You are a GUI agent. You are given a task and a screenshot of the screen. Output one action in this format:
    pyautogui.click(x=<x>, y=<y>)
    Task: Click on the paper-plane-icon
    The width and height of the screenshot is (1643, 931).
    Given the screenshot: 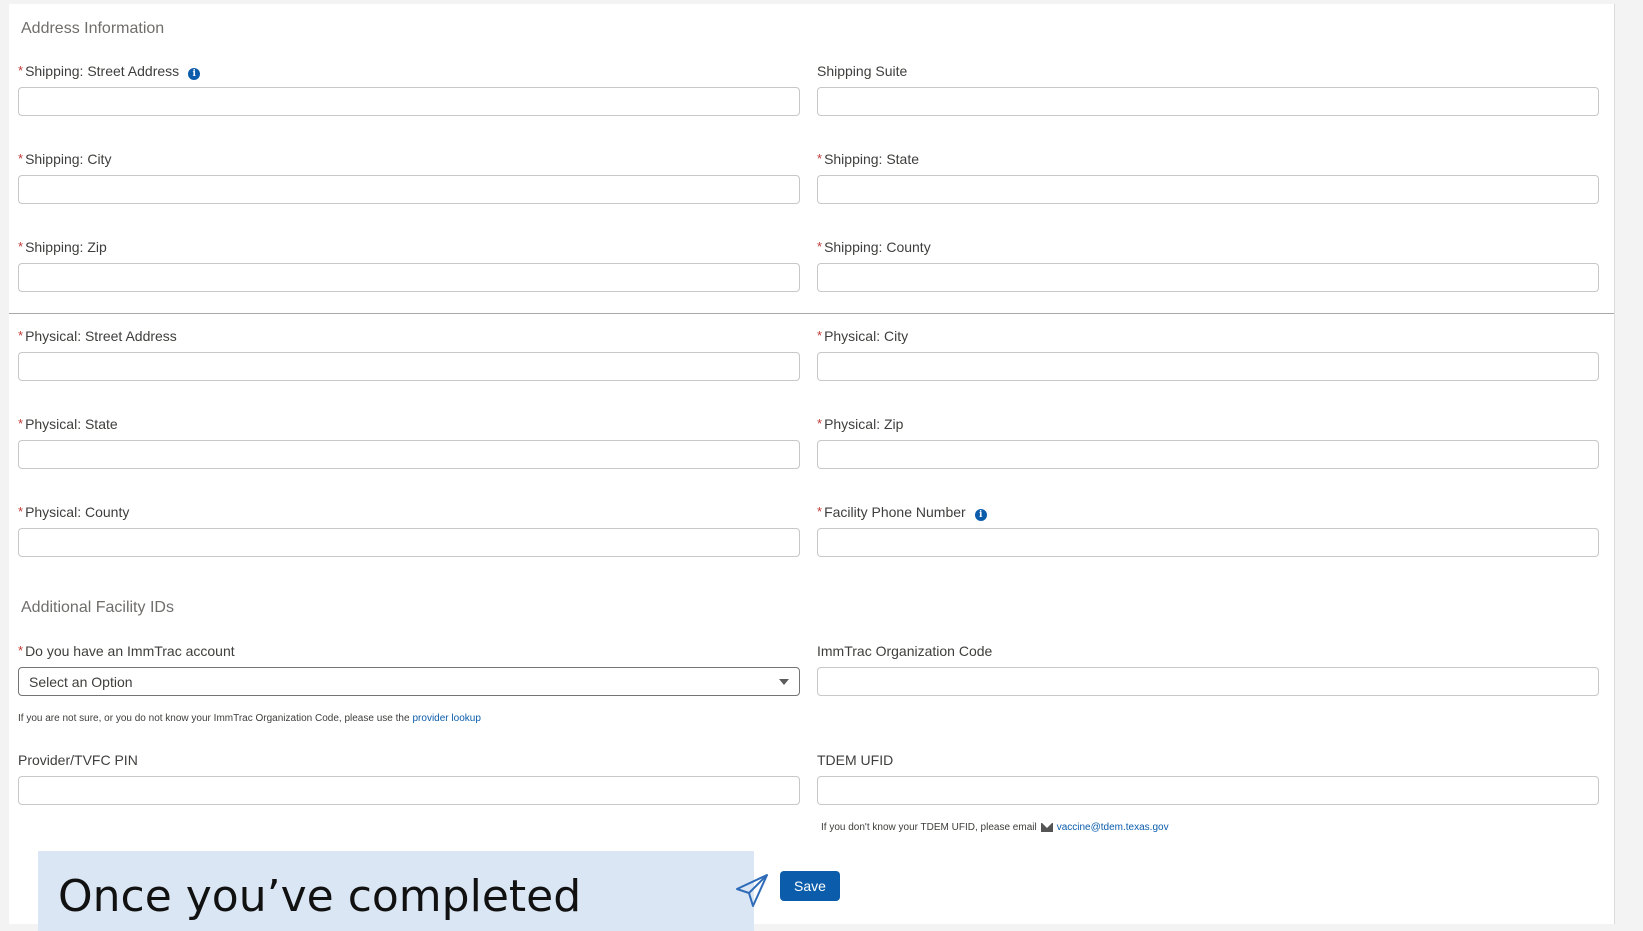 What is the action you would take?
    pyautogui.click(x=752, y=890)
    